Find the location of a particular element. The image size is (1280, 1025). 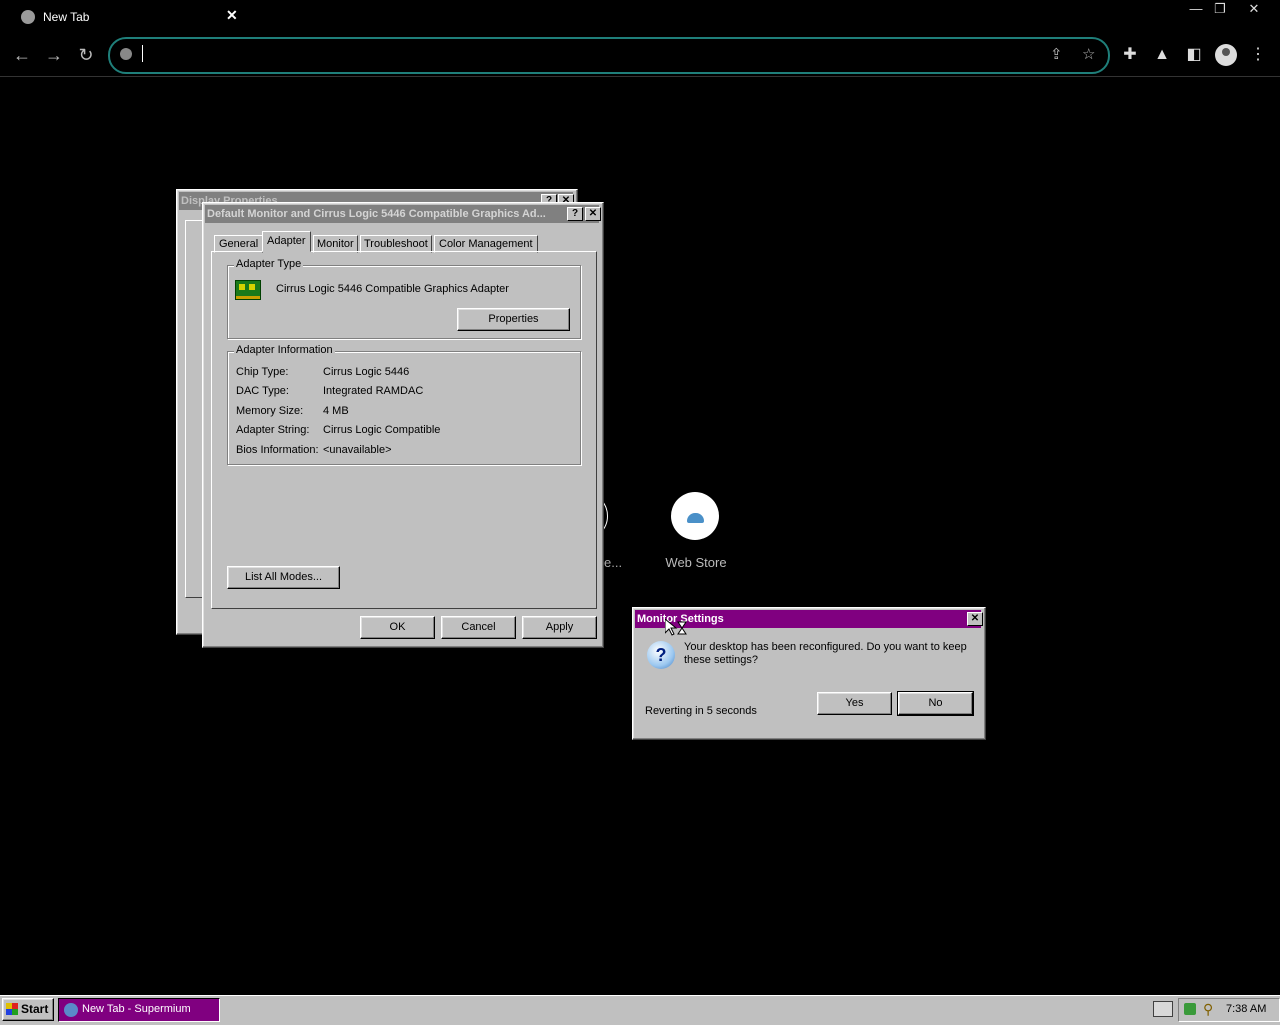

back-arrow-icon: ← is located at coordinates (22, 55).